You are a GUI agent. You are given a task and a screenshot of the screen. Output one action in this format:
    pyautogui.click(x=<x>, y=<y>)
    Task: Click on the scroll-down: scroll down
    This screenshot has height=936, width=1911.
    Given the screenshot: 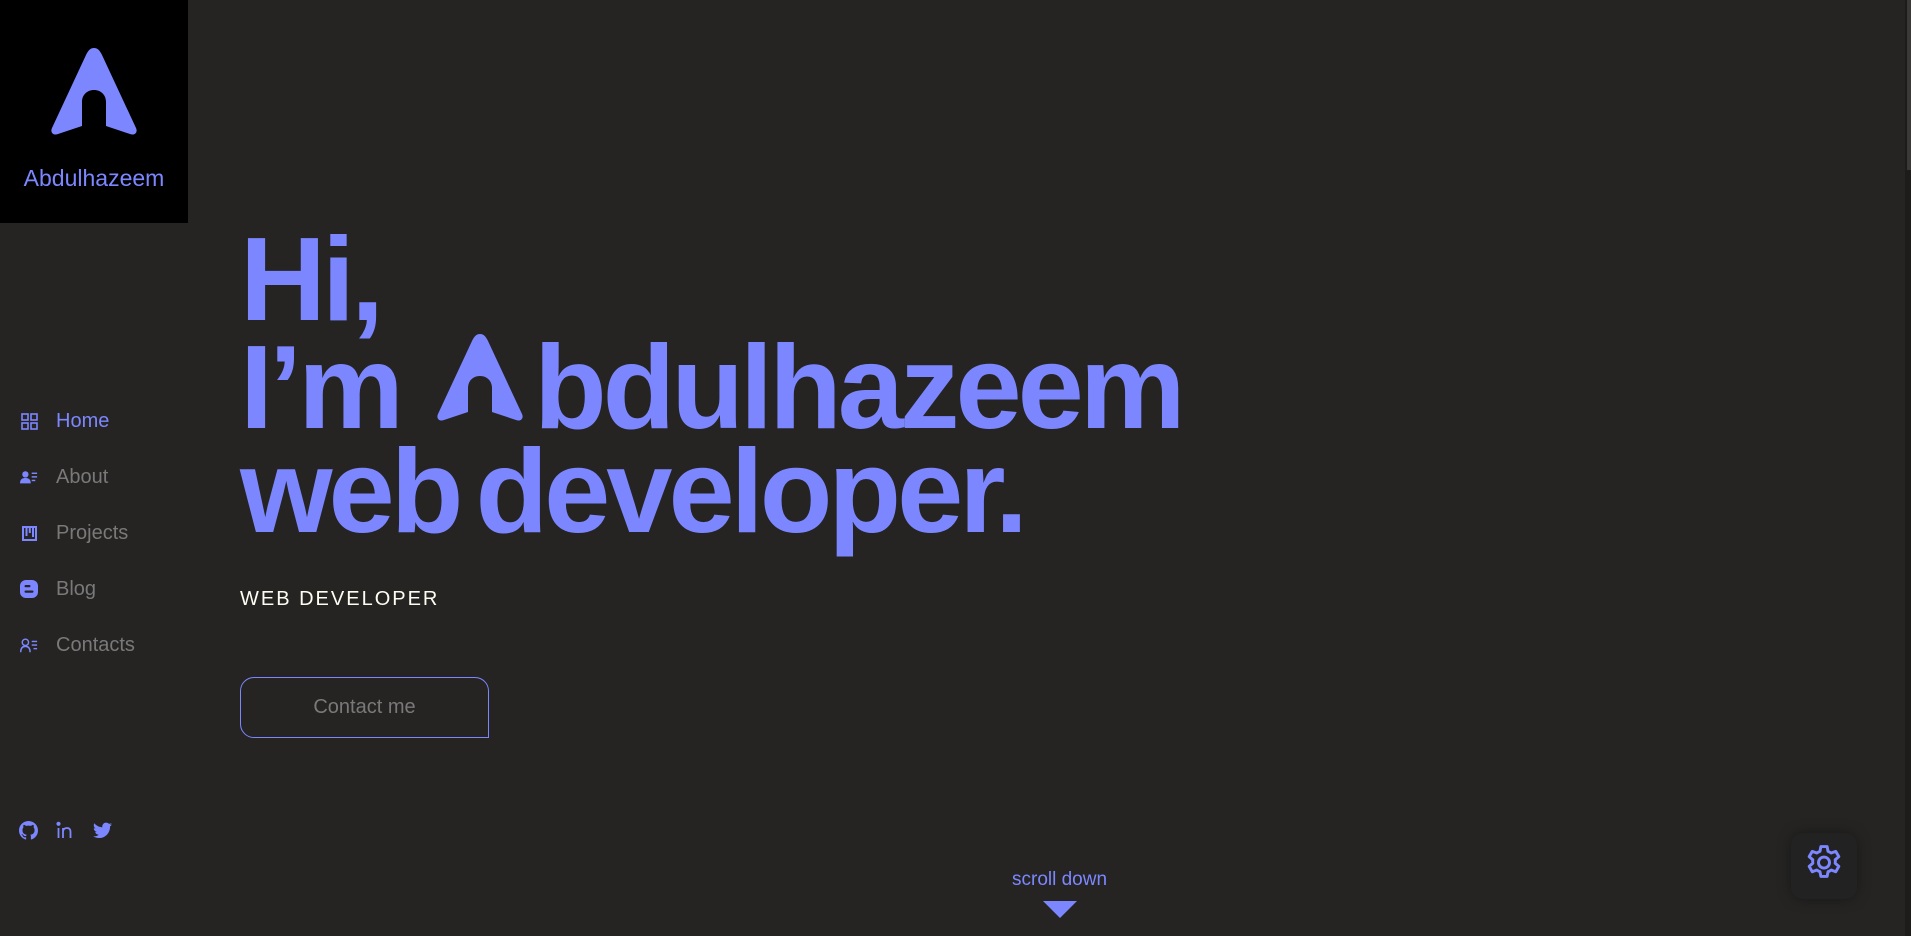 What is the action you would take?
    pyautogui.click(x=1059, y=896)
    